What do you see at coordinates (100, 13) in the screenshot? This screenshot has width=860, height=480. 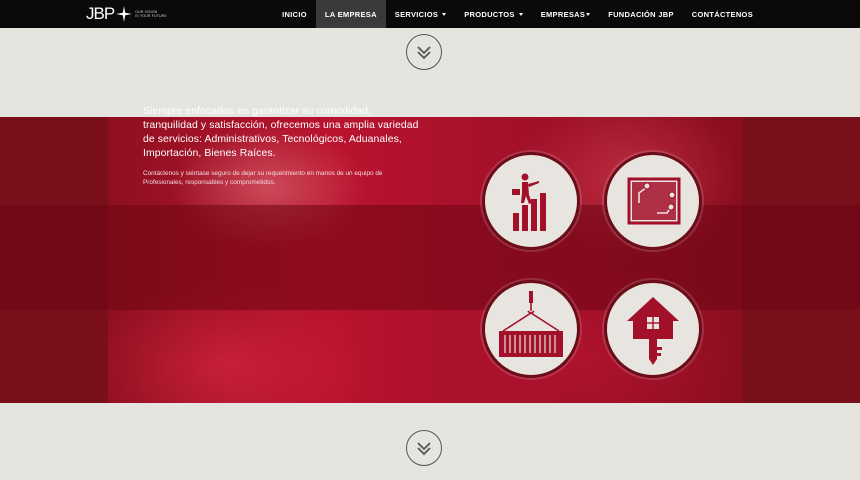 I see `logo-text: JBP` at bounding box center [100, 13].